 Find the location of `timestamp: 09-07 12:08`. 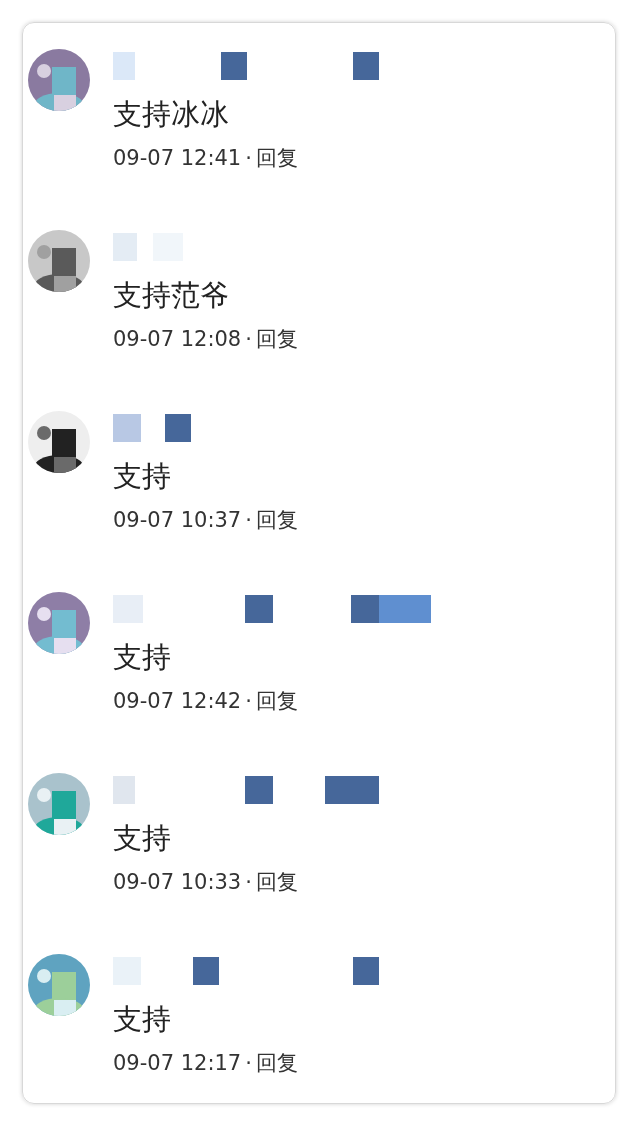

timestamp: 09-07 12:08 is located at coordinates (177, 339).